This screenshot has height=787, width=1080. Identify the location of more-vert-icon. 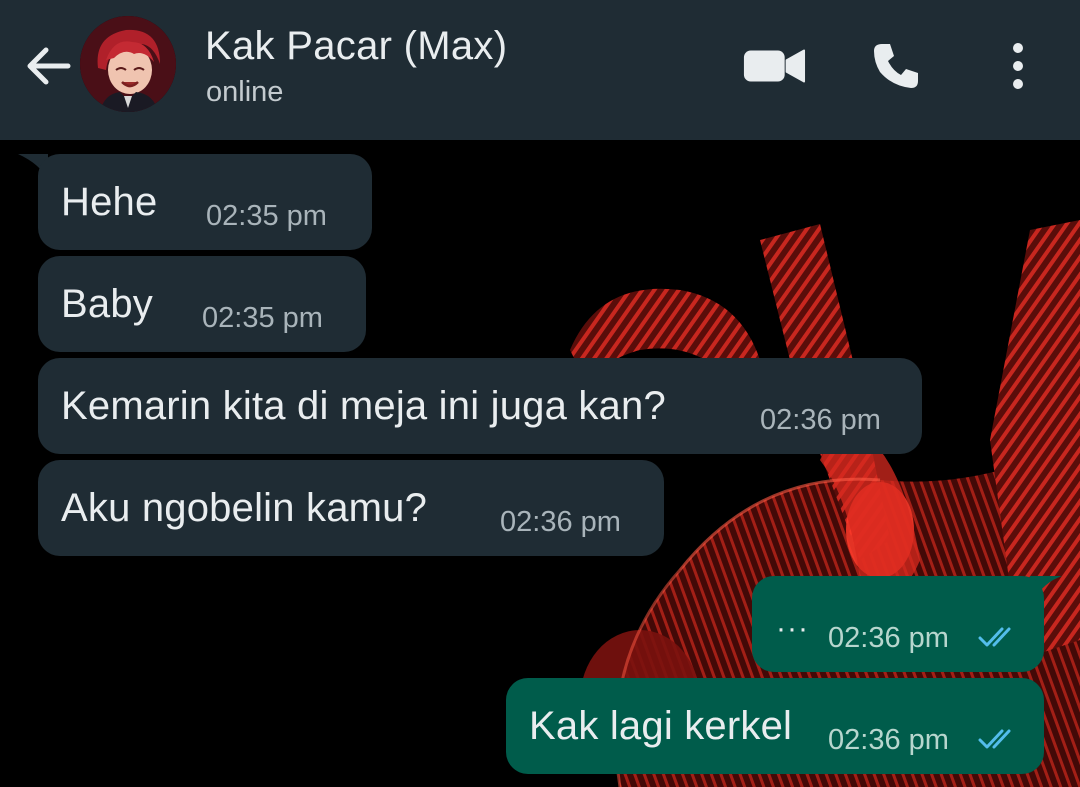
(1018, 66).